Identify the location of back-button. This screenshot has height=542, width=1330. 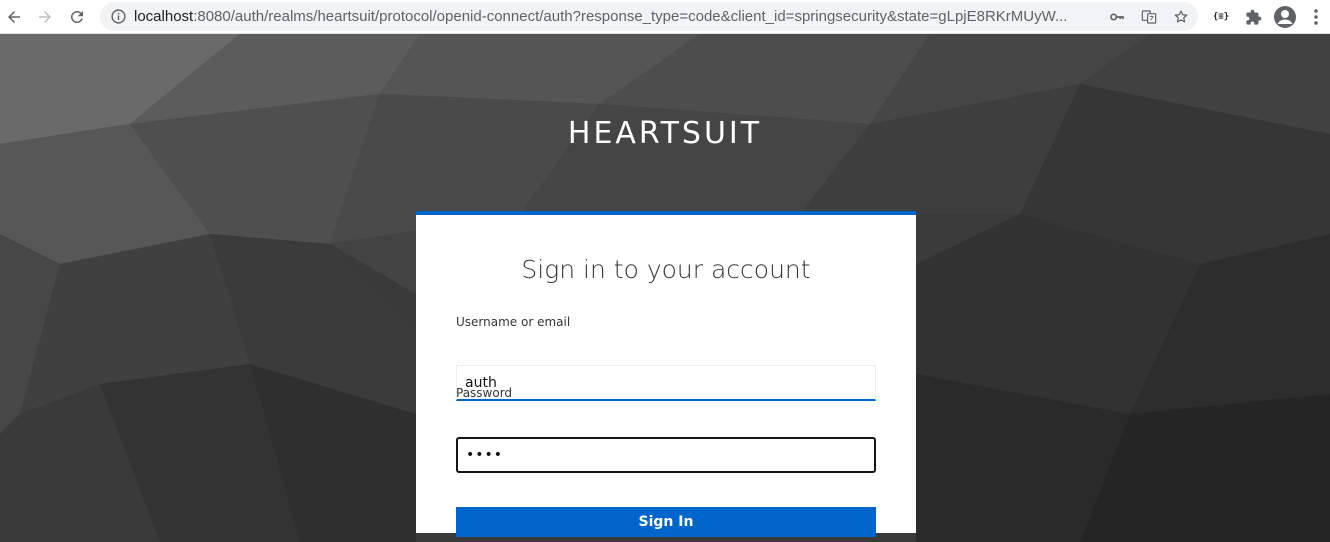
(14, 17).